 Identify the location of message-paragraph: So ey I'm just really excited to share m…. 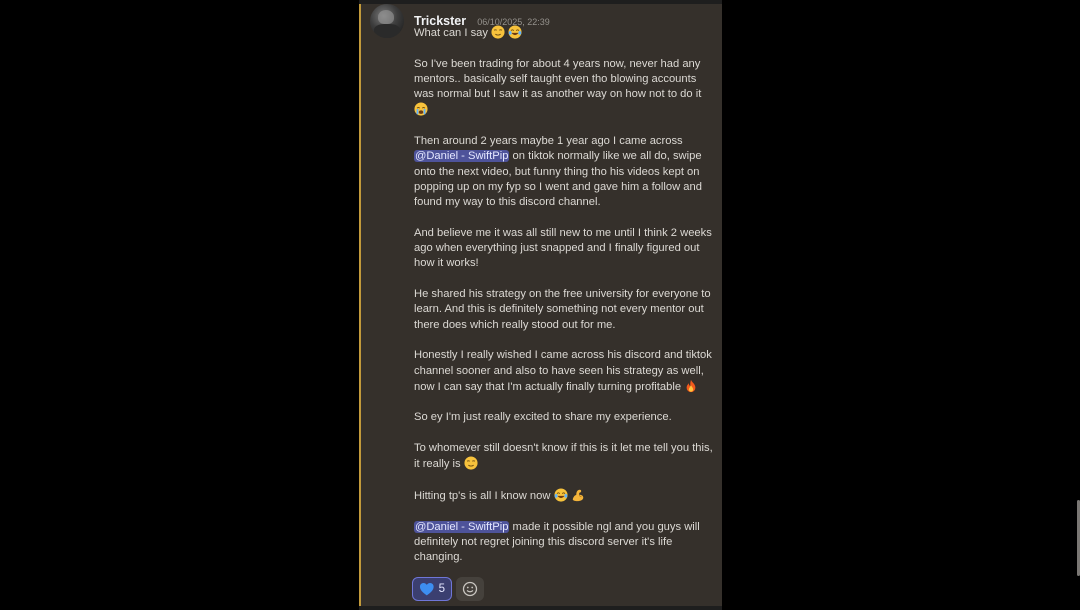
(564, 417).